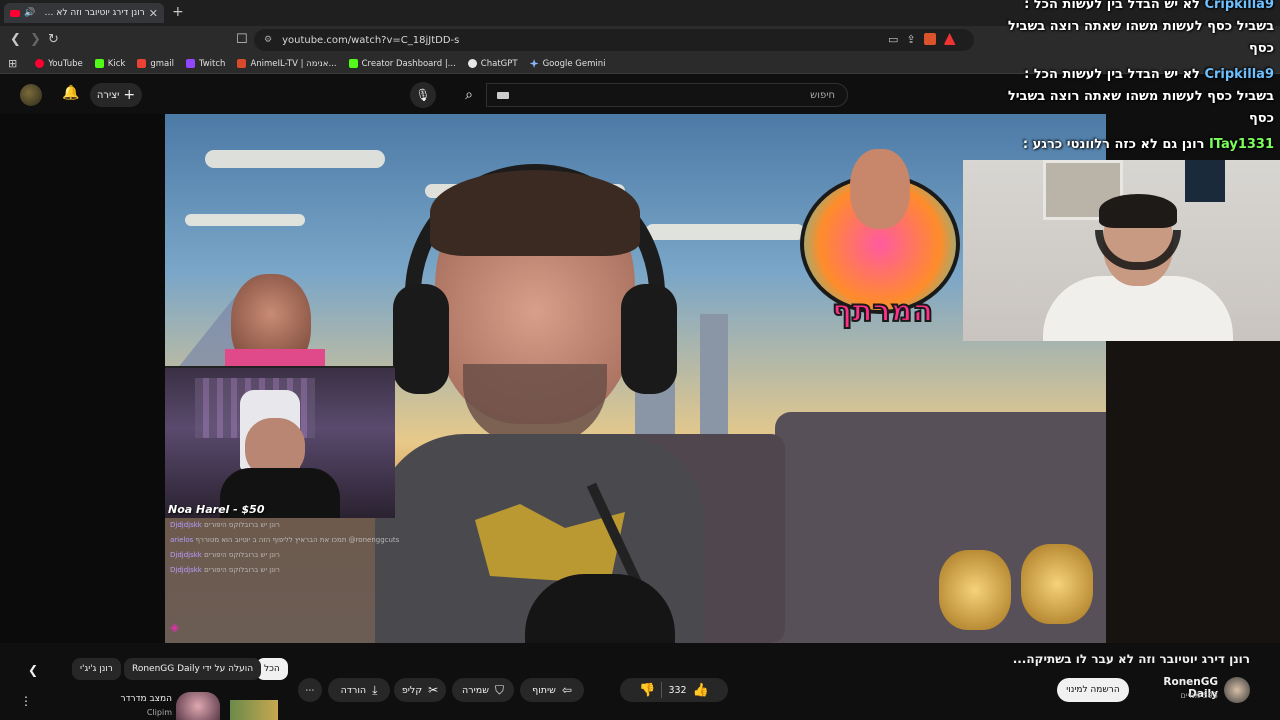 This screenshot has height=720, width=1280. Describe the element at coordinates (175, 627) in the screenshot. I see `kick-watermark-icon: ◈` at that location.